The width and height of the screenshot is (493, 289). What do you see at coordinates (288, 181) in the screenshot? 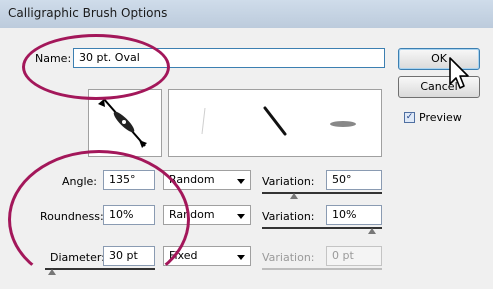
I see `angle-variation-label: Variation:` at bounding box center [288, 181].